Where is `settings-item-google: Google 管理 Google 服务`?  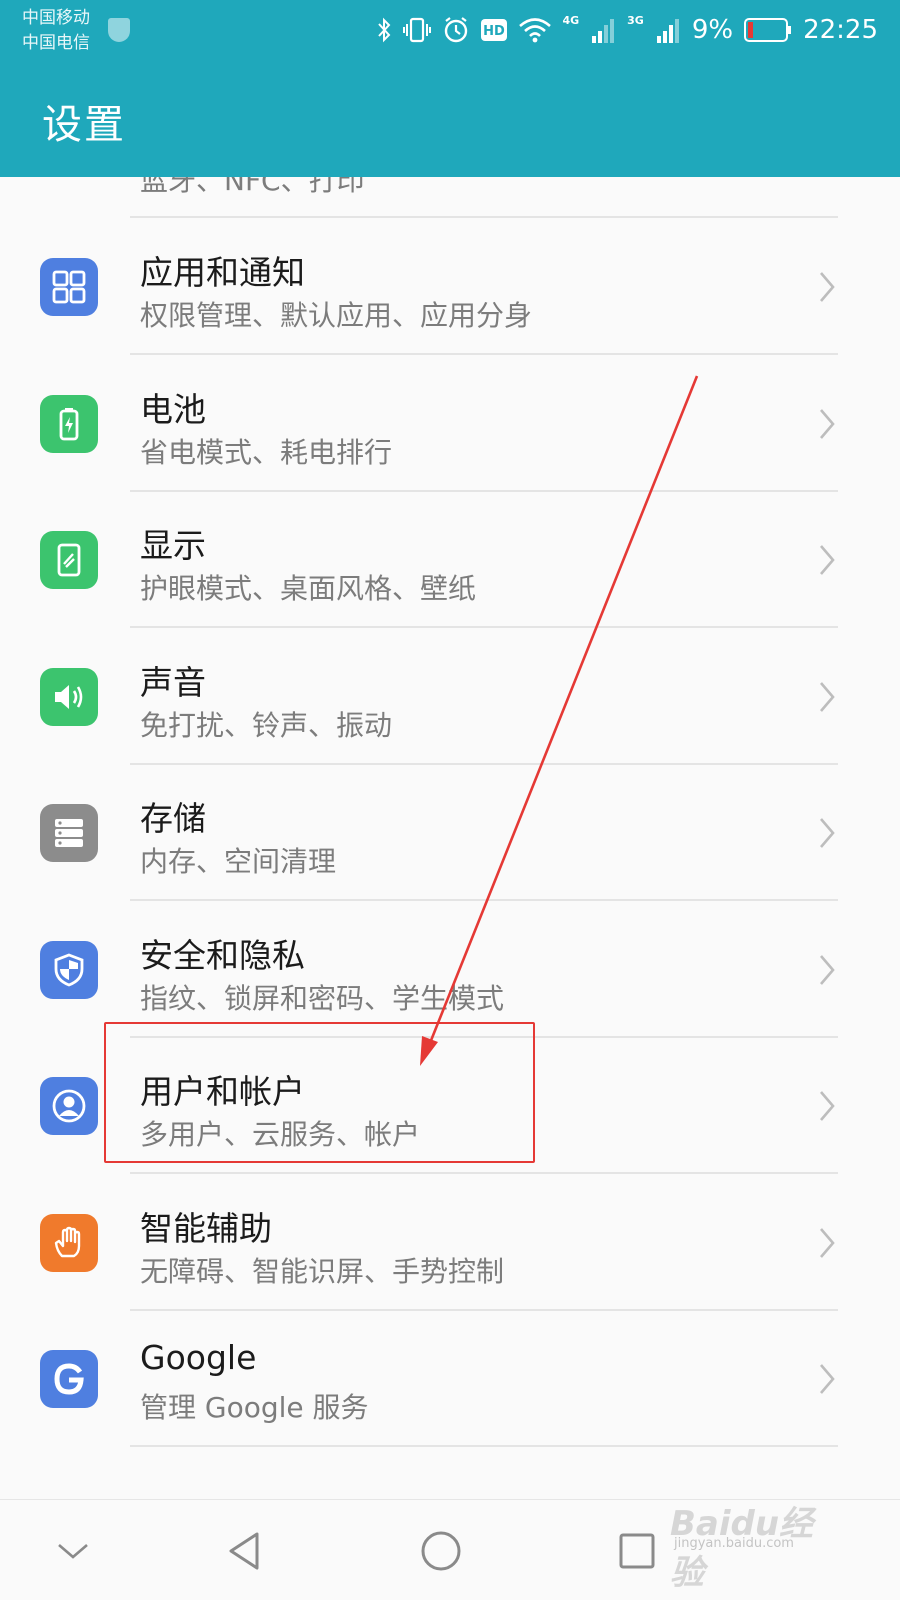 settings-item-google: Google 管理 Google 服务 is located at coordinates (450, 1378).